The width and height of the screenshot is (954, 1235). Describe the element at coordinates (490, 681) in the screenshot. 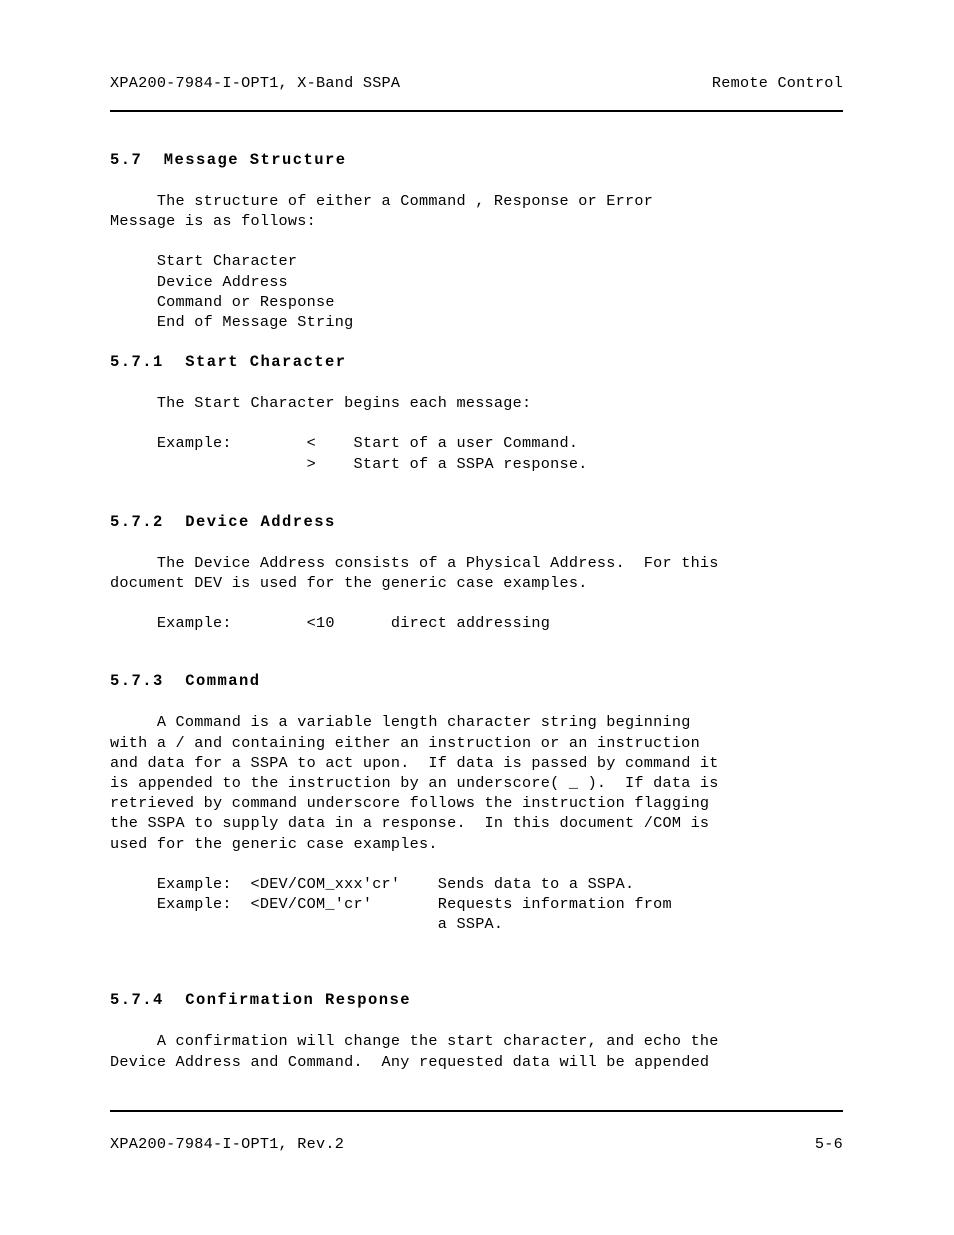

I see `section-heading-5-7-3: 5.7.3 Command` at that location.